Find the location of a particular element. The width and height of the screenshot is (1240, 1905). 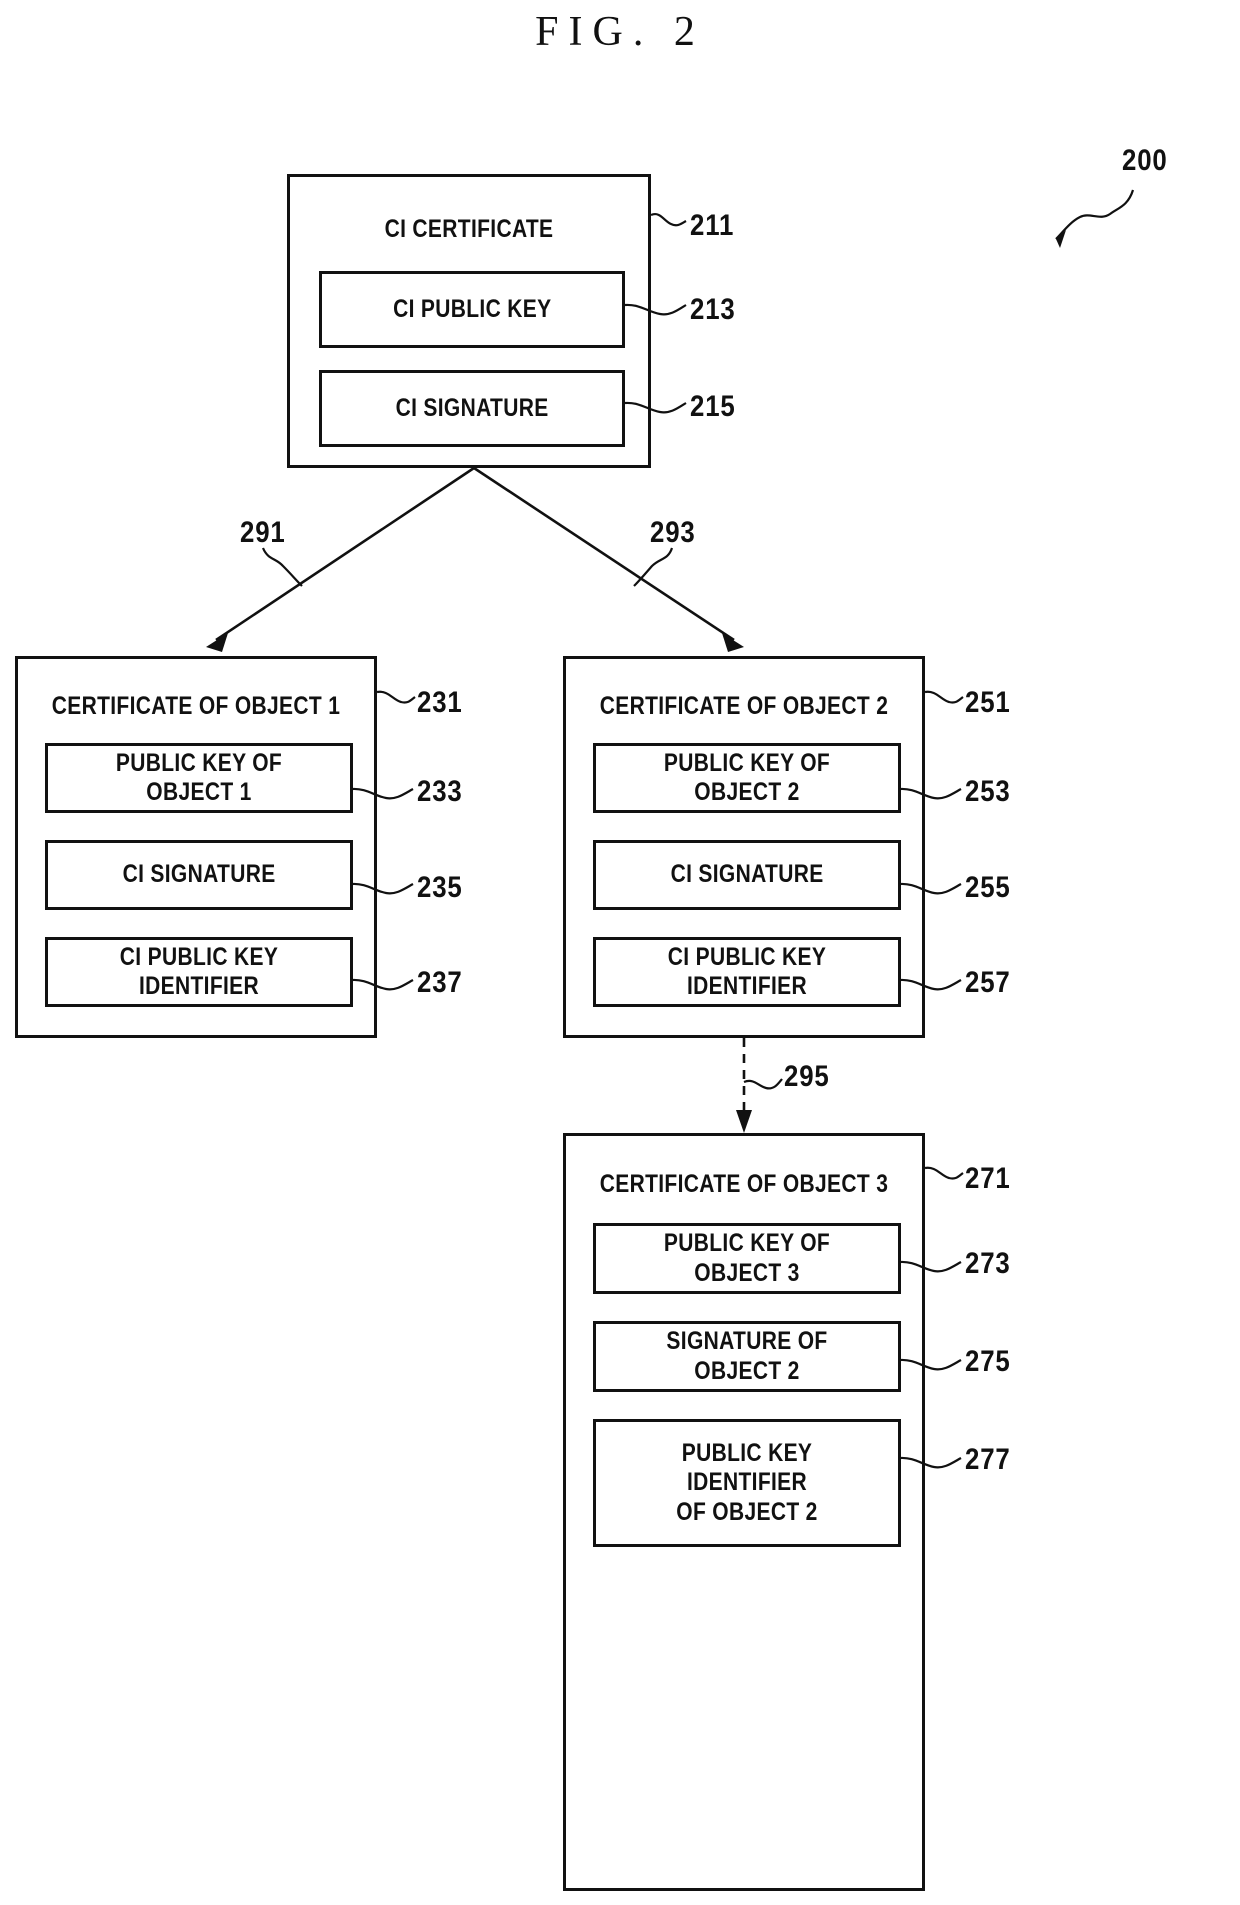

reference-numeral-251: 251 is located at coordinates (988, 702).